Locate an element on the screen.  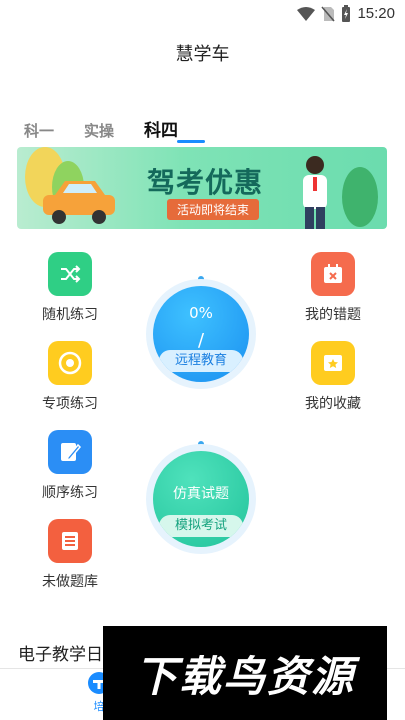
car-illustration-icon is located at coordinates (79, 202).